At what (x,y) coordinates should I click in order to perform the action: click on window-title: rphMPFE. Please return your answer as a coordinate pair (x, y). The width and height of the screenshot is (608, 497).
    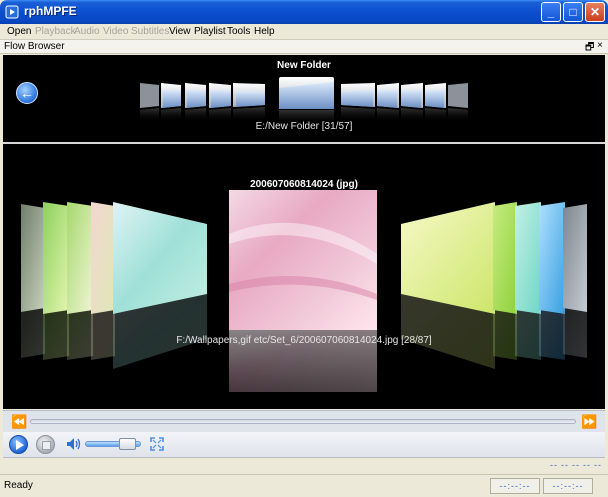
    Looking at the image, I should click on (50, 11).